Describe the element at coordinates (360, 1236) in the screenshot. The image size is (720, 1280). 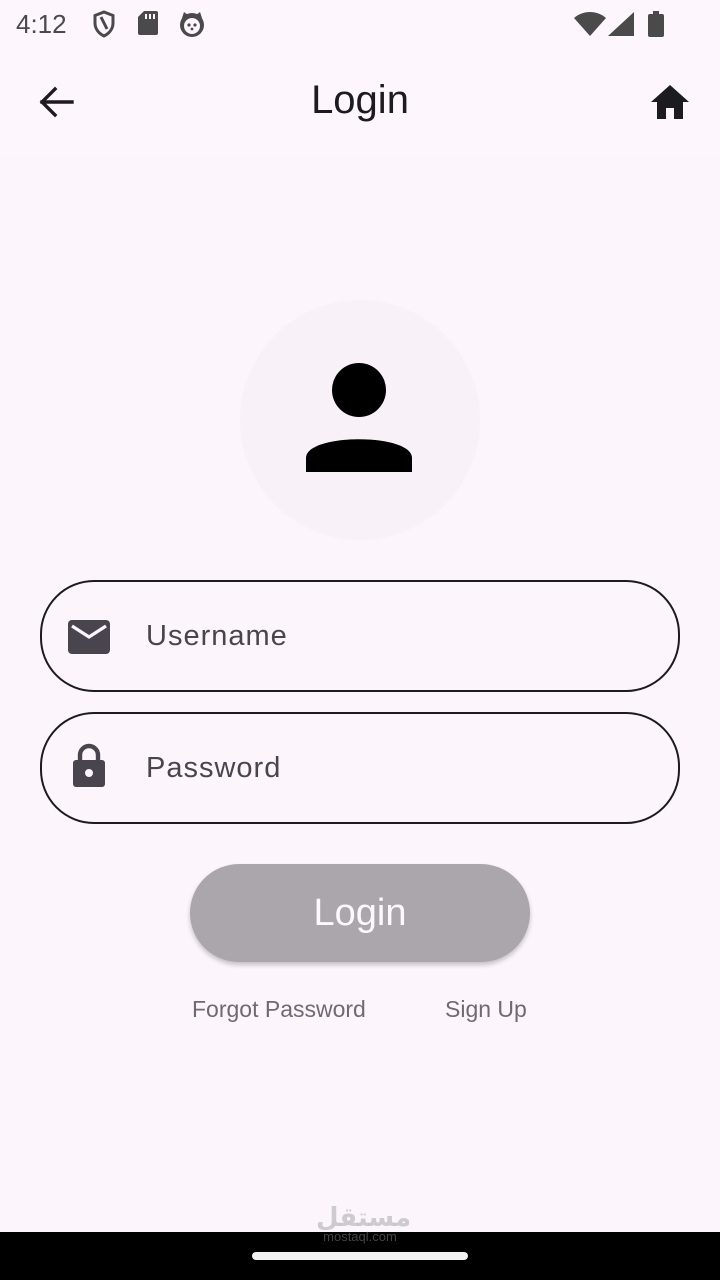
I see `watermark-url: mostaql.com` at that location.